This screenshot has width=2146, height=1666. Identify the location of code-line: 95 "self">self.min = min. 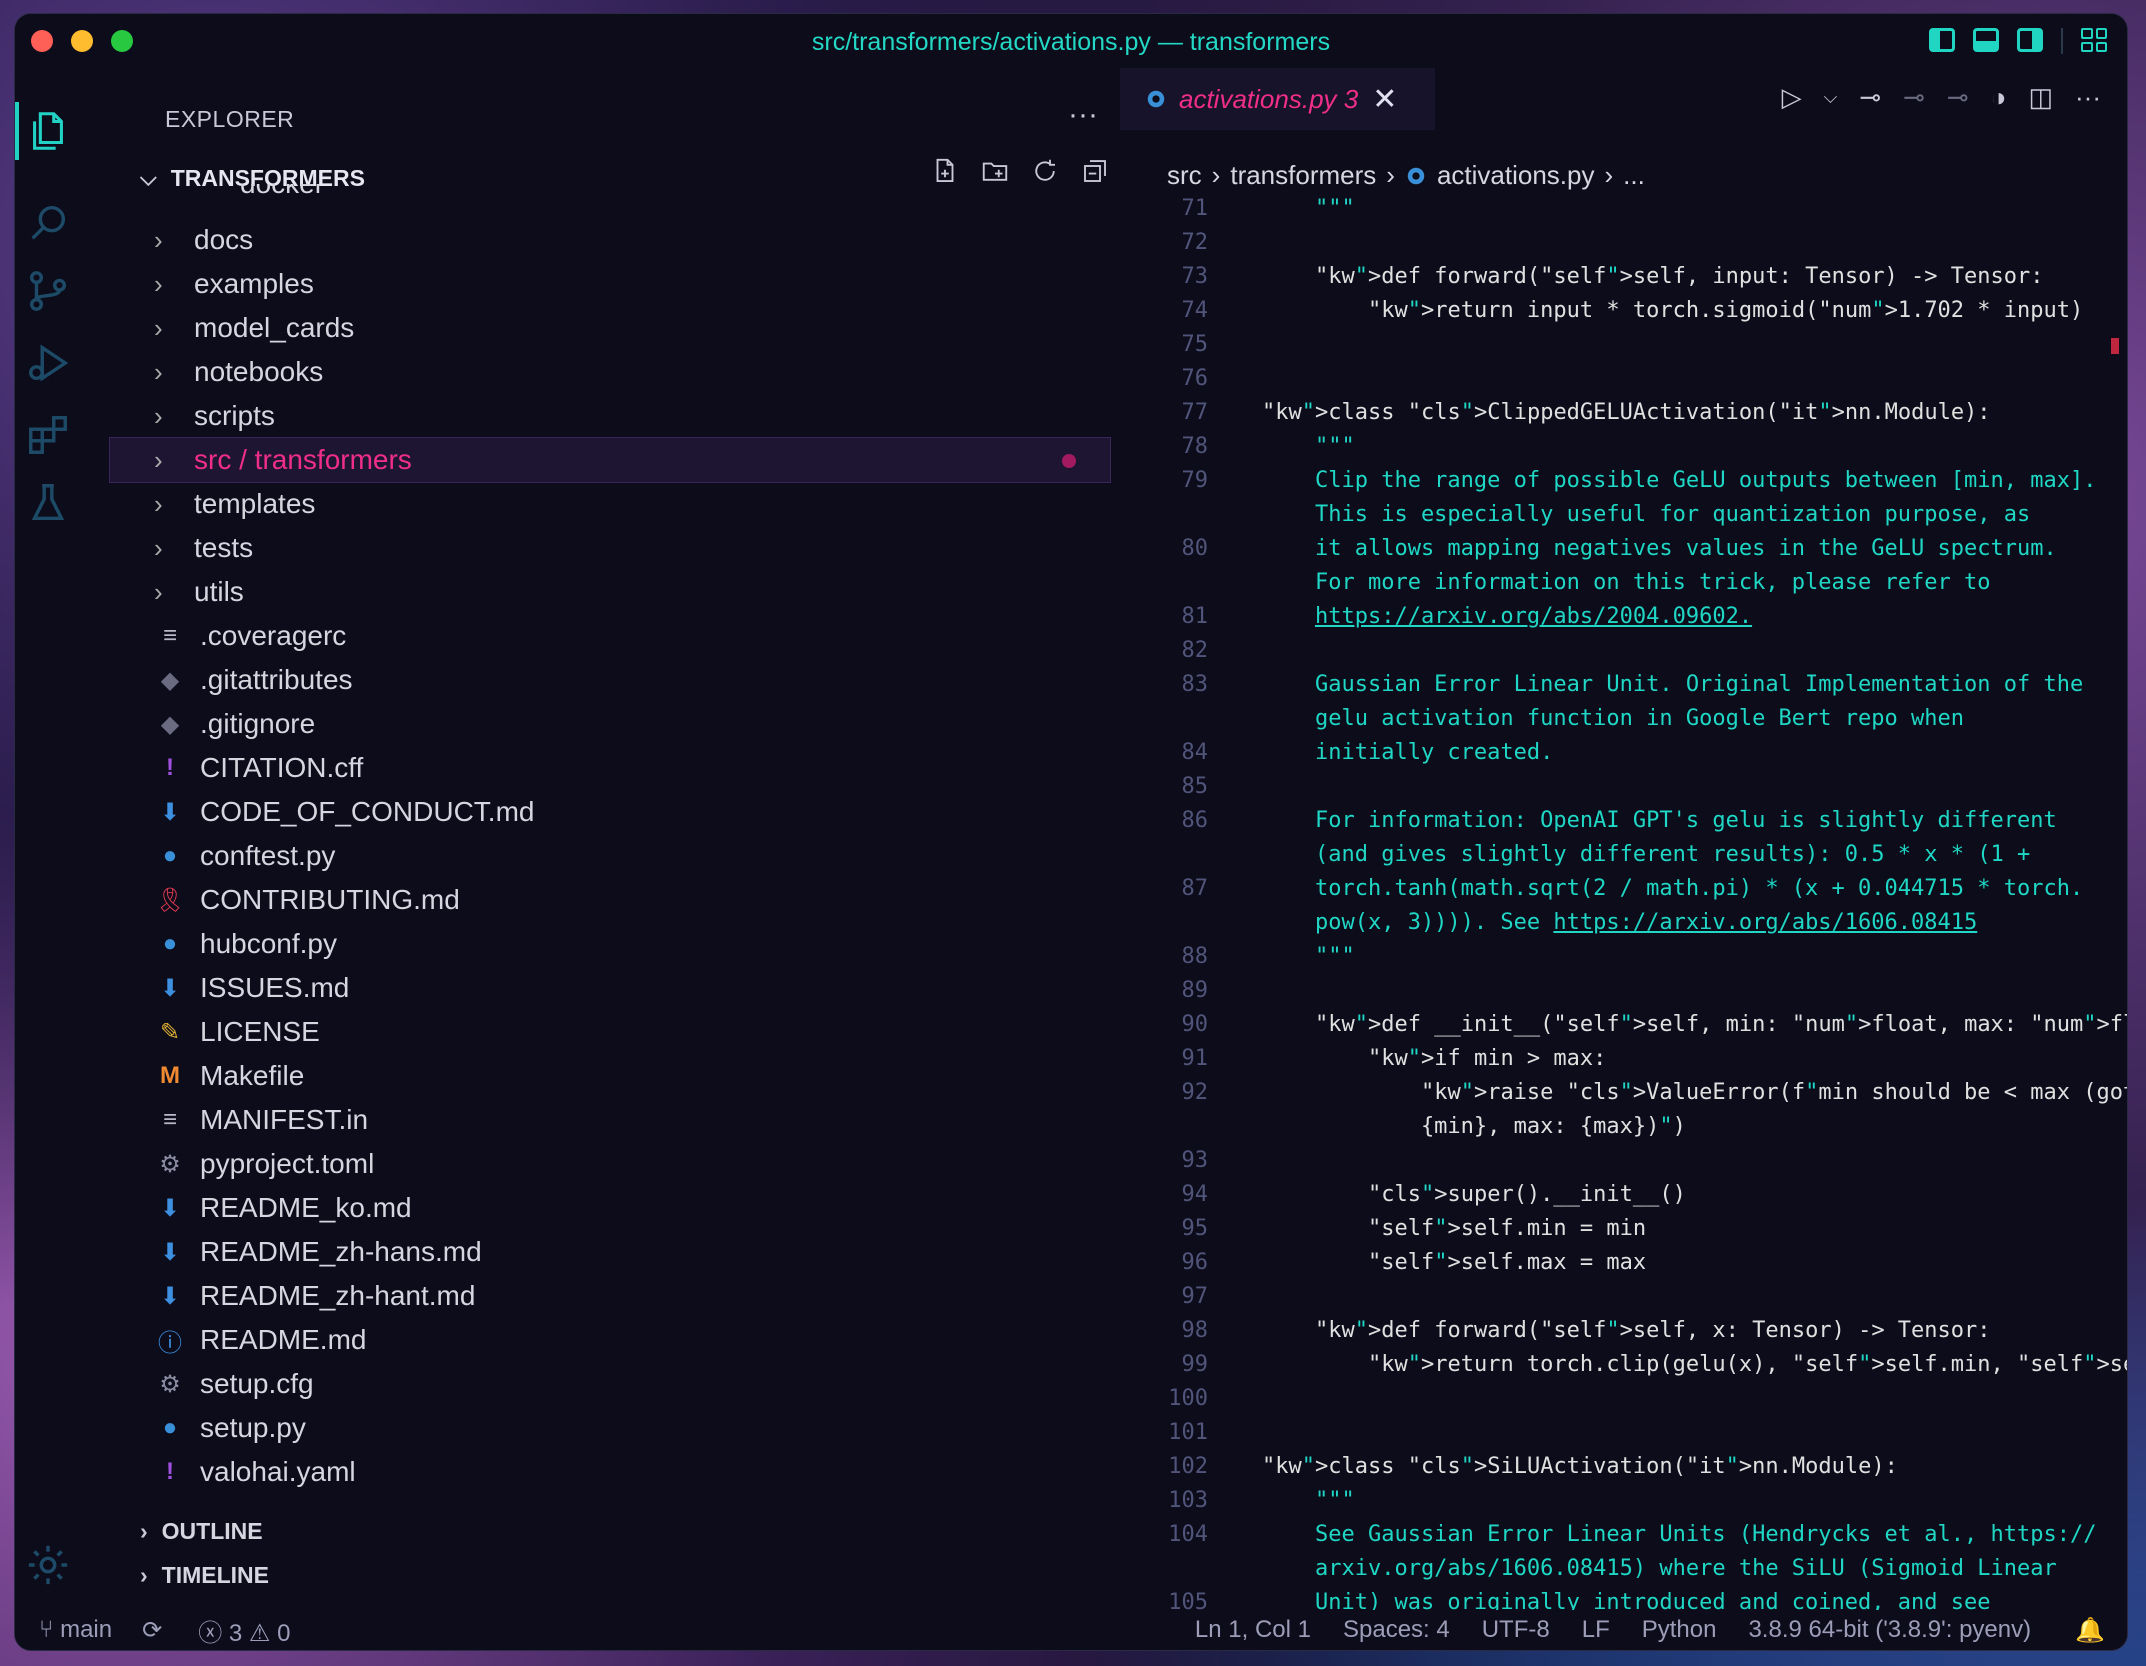
(1623, 1229).